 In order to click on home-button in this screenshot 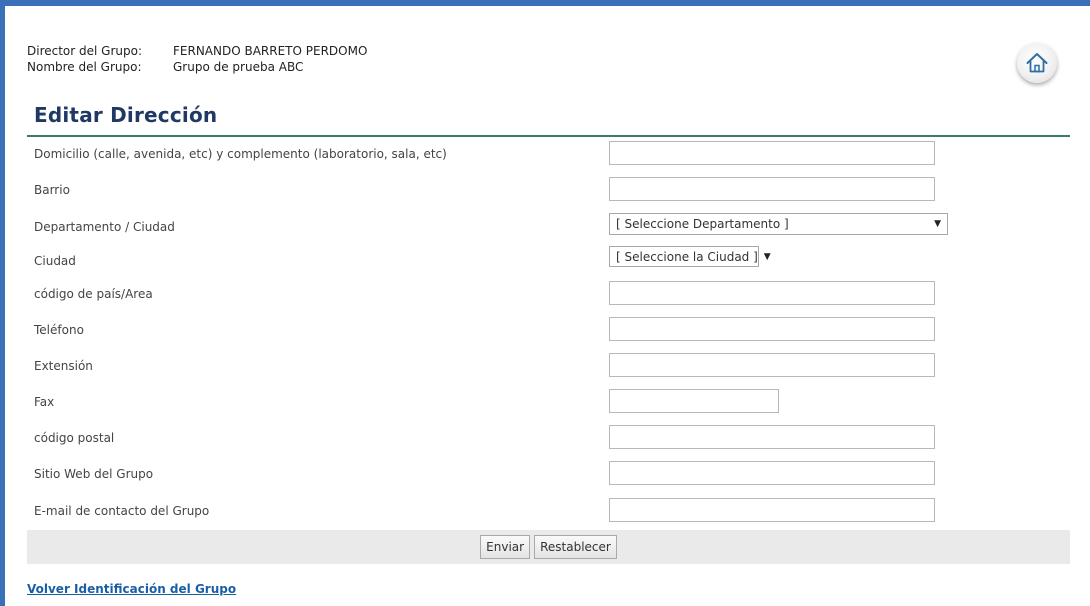, I will do `click(1037, 63)`.